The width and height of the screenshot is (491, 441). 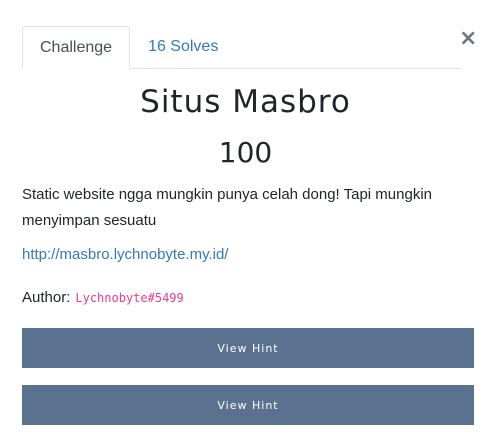 I want to click on author-label: Author:, so click(x=46, y=297).